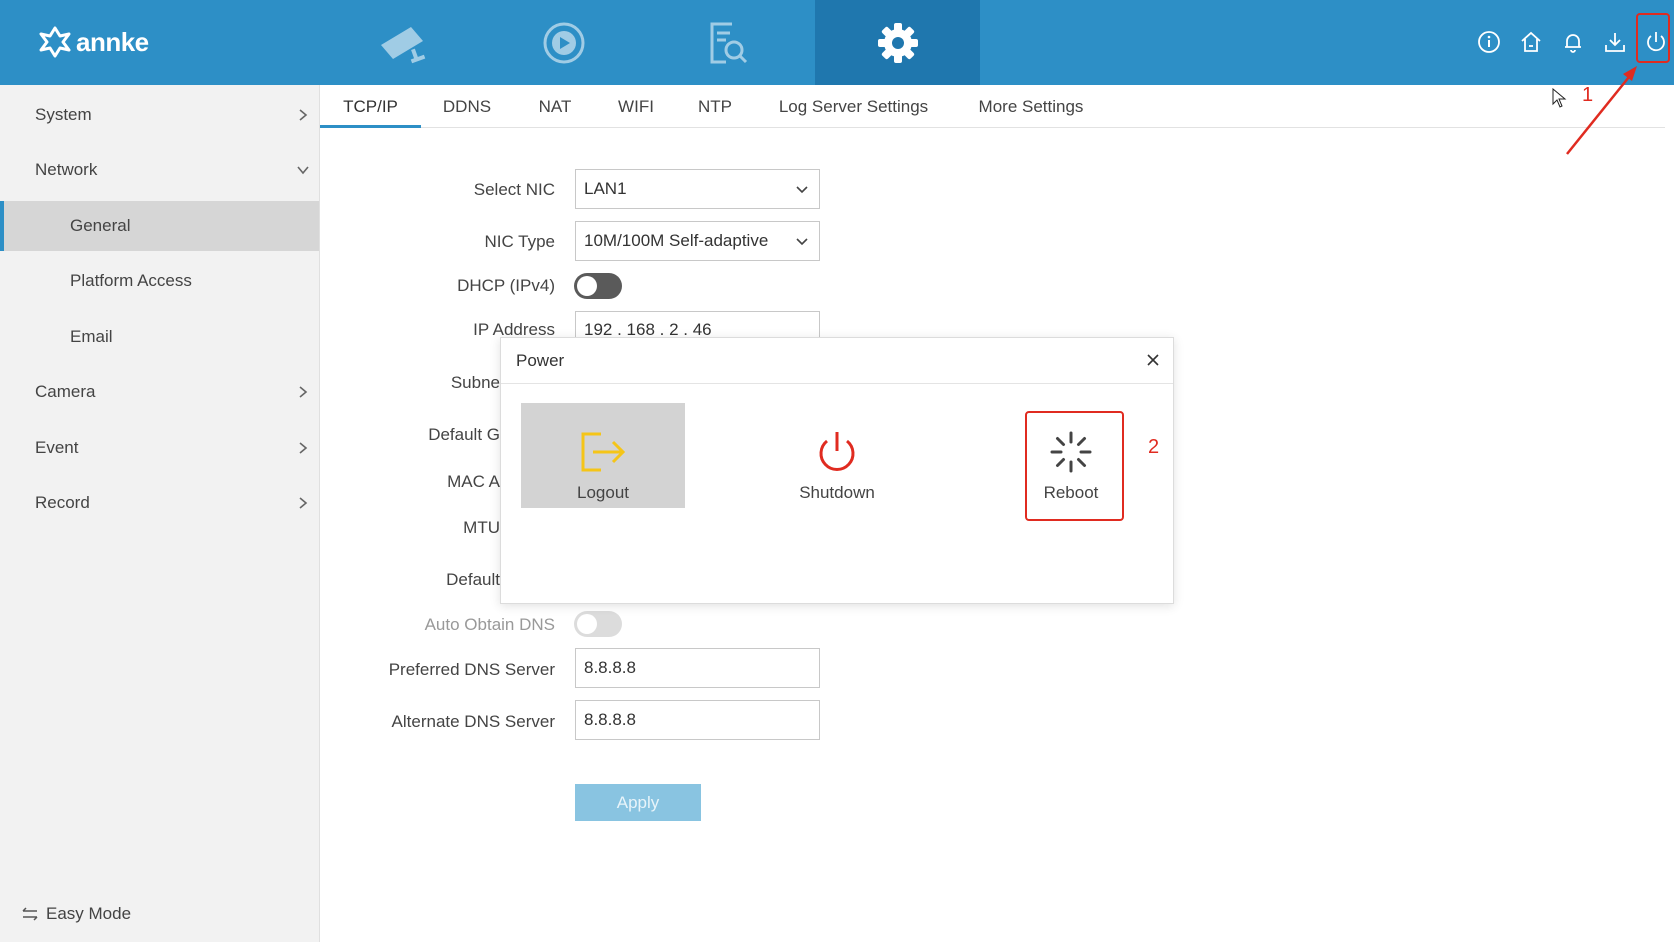 The width and height of the screenshot is (1674, 942). What do you see at coordinates (598, 624) in the screenshot?
I see `auto-obtain-dns-toggle` at bounding box center [598, 624].